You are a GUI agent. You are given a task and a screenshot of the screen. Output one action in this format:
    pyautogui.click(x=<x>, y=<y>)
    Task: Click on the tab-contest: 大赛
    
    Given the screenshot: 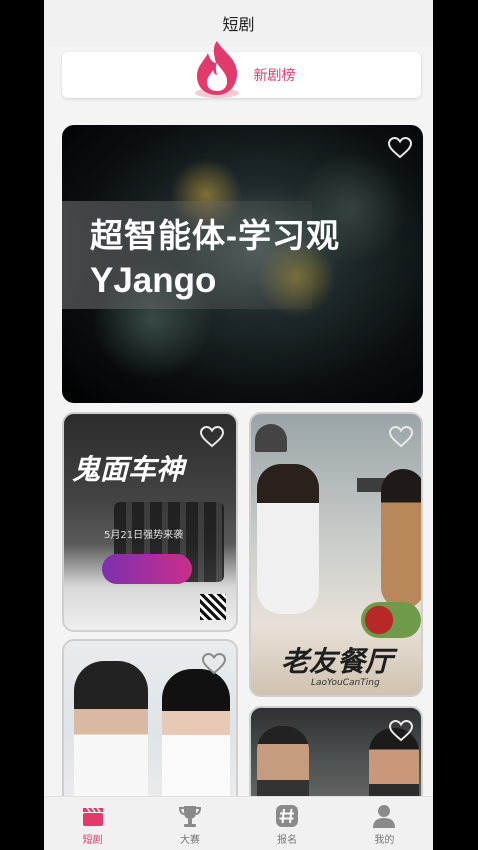 What is the action you would take?
    pyautogui.click(x=189, y=823)
    